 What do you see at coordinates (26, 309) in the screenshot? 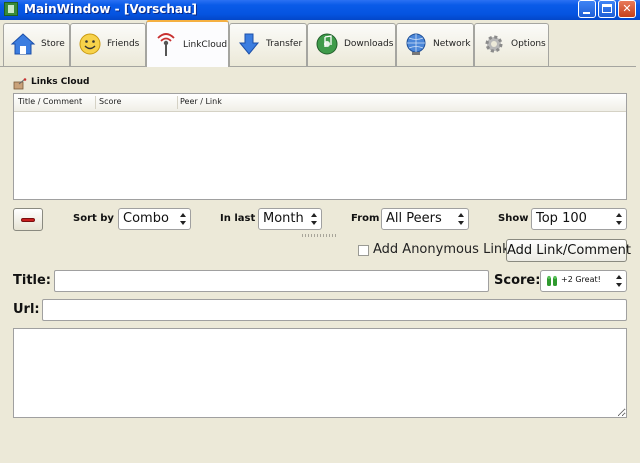
I see `url-label: Url:` at bounding box center [26, 309].